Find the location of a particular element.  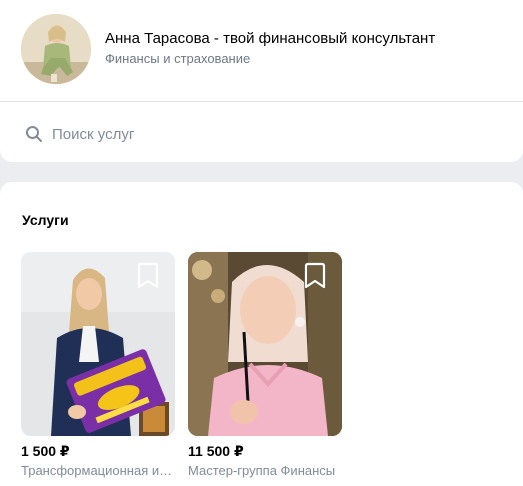

service-card: 1 500 ₽ Трансформационная игра is located at coordinates (98, 365).